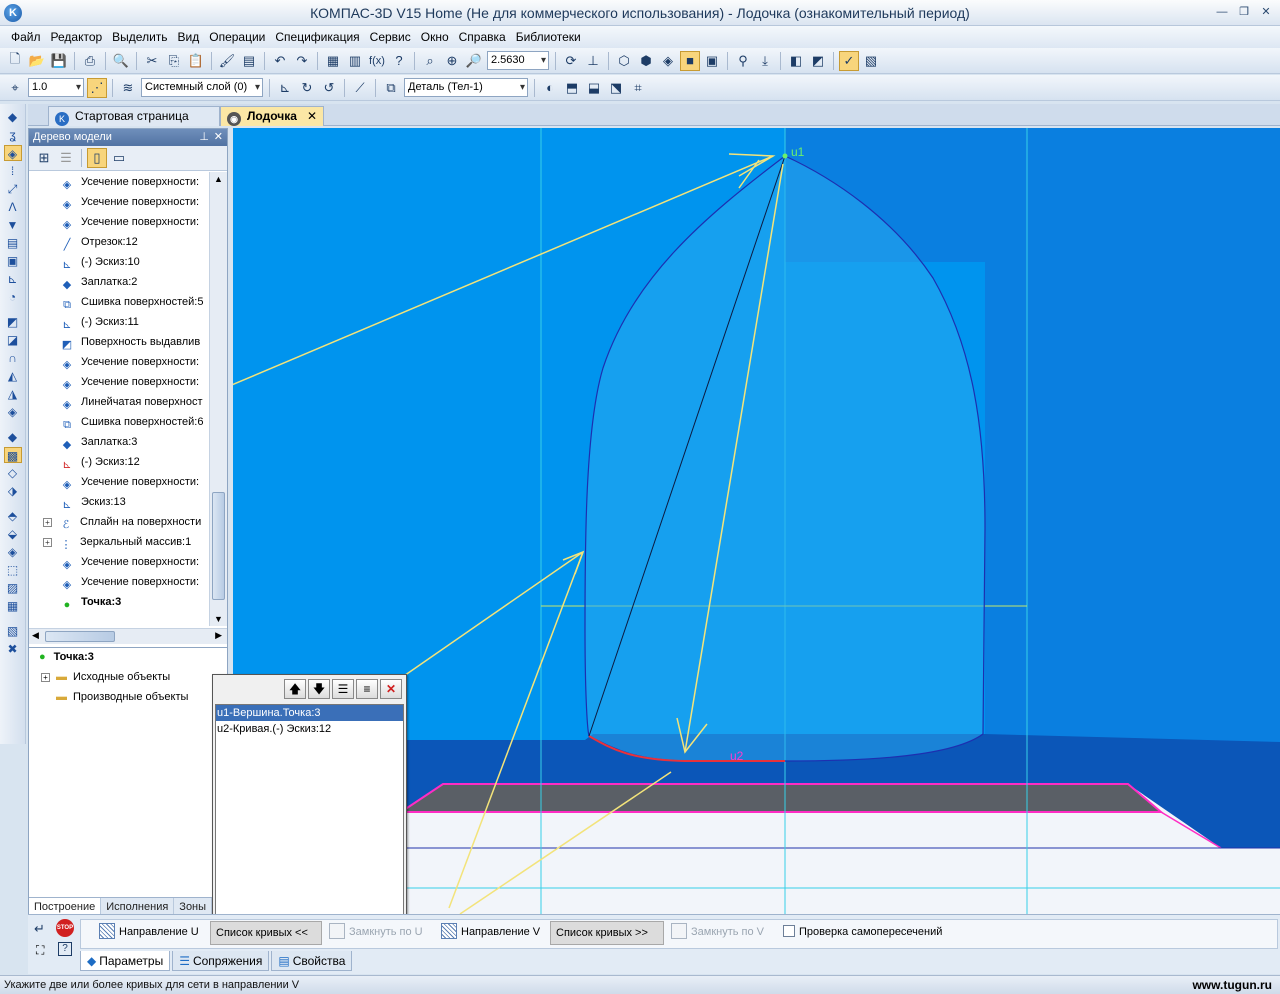 Image resolution: width=1280 pixels, height=994 pixels. I want to click on cut-icon: ✂, so click(152, 61).